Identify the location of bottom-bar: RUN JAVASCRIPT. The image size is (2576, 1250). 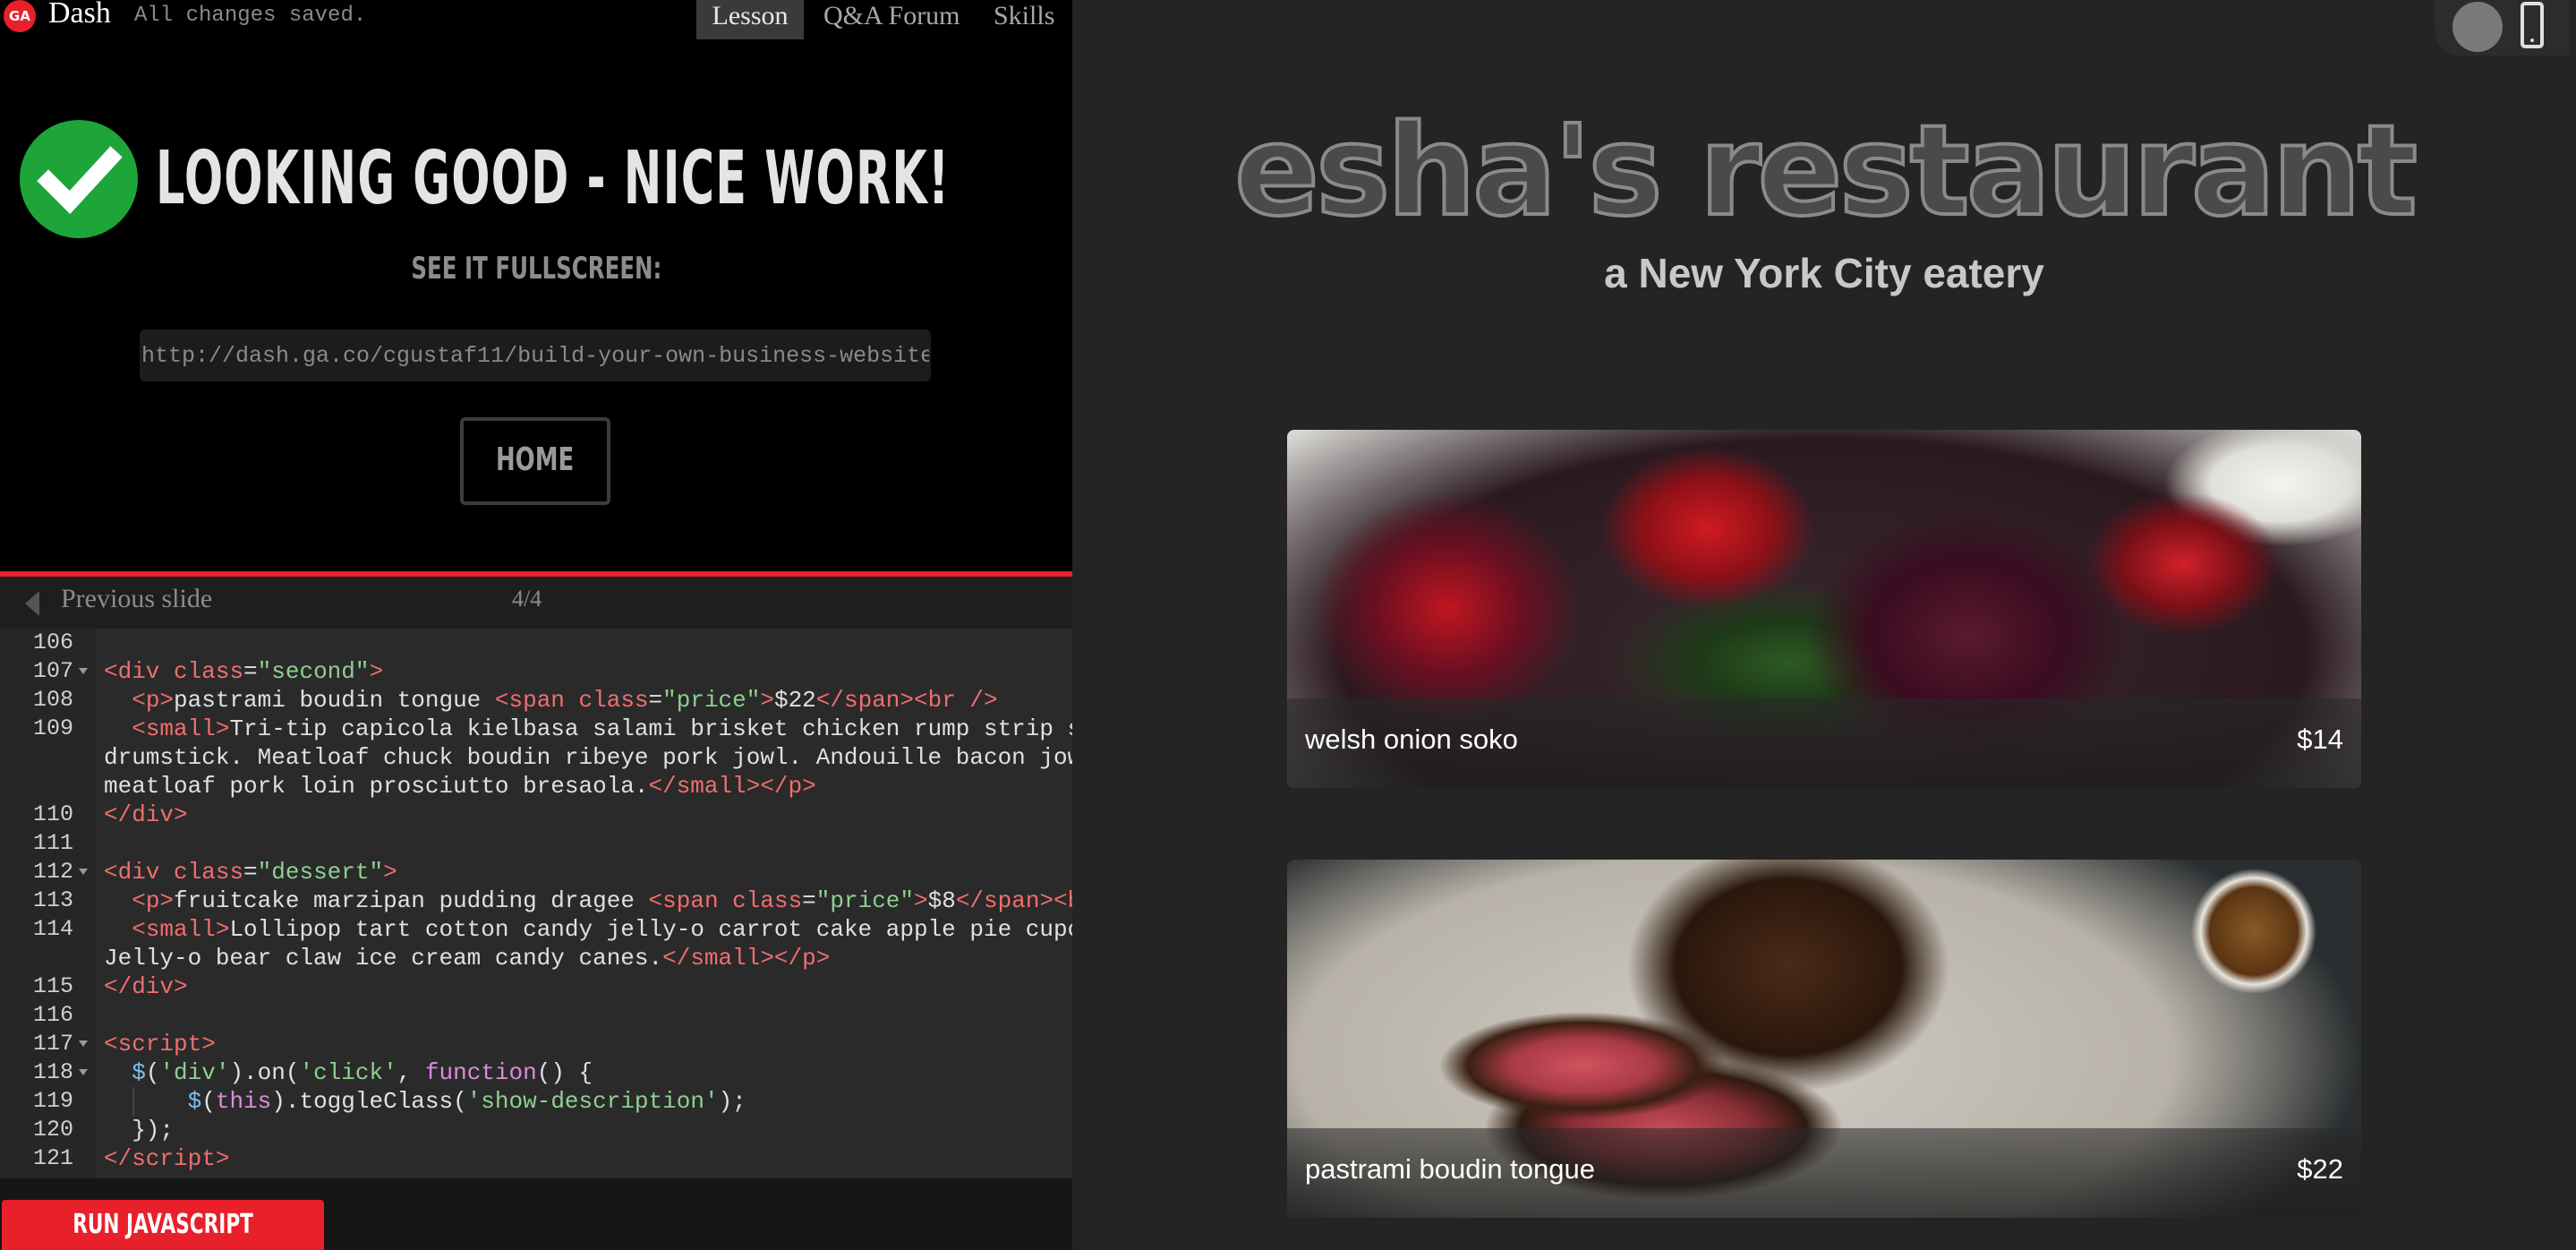
(536, 1214).